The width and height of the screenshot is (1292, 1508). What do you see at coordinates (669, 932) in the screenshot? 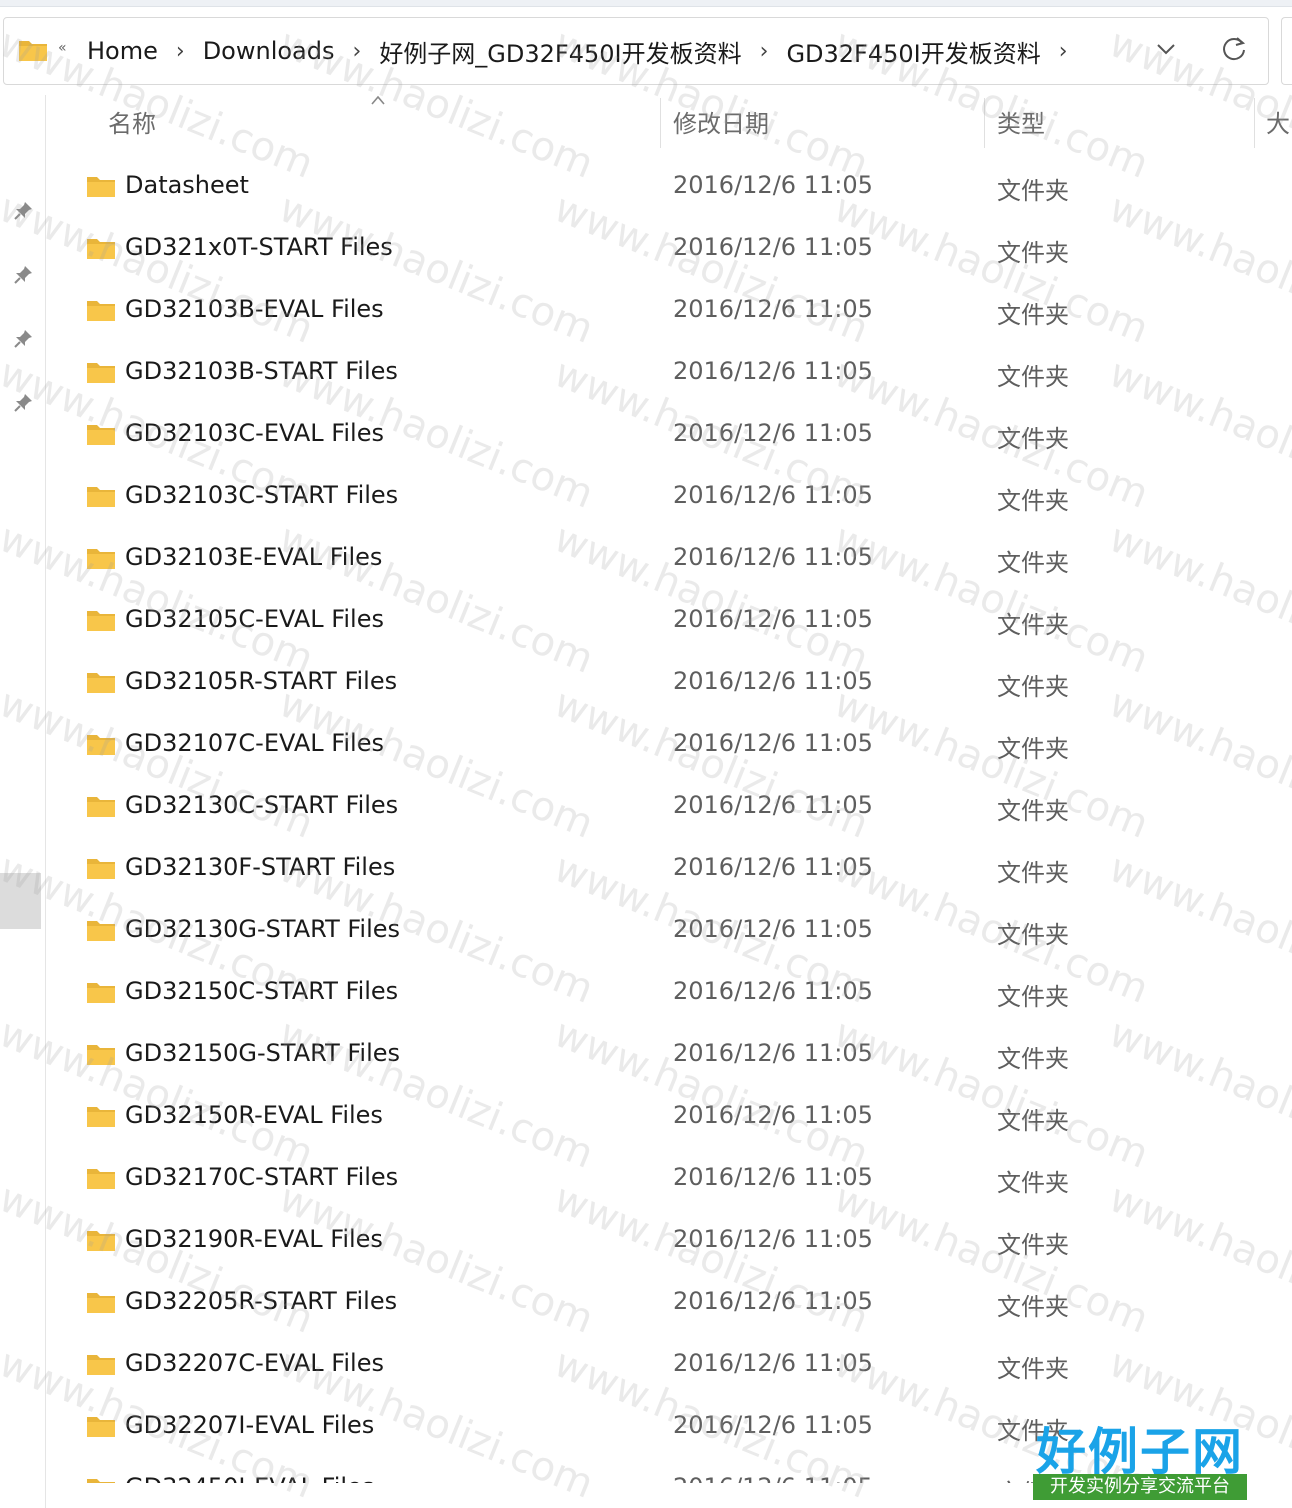
I see `file-row: GD32130G-START Files 2016/12/6 11:05 文件夹` at bounding box center [669, 932].